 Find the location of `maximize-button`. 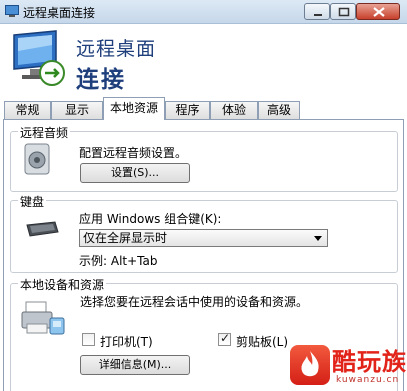

maximize-button is located at coordinates (343, 11).